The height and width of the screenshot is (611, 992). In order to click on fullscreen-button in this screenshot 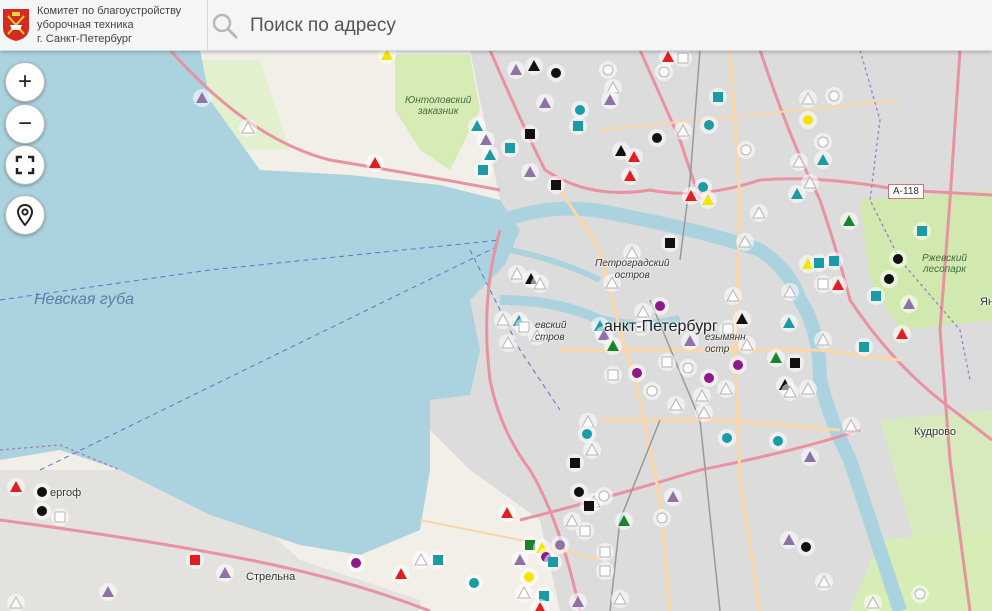, I will do `click(25, 165)`.